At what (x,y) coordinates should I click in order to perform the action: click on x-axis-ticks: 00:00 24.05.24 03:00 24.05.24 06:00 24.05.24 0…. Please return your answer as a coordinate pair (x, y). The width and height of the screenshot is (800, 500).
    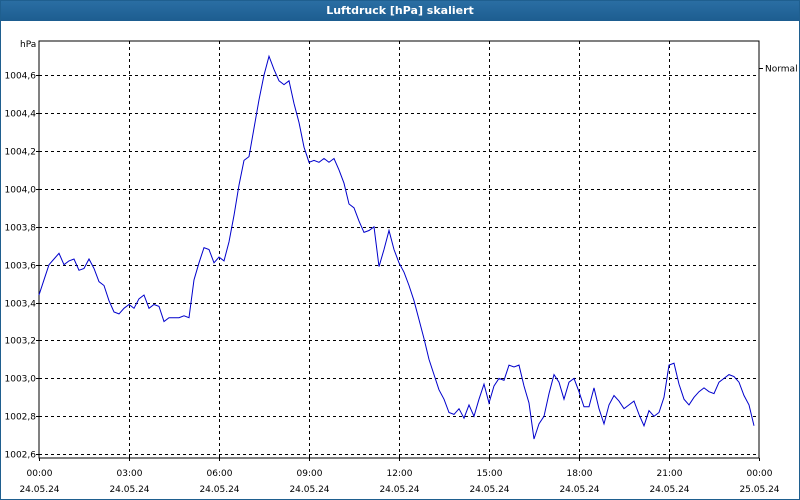
    Looking at the image, I should click on (399, 476).